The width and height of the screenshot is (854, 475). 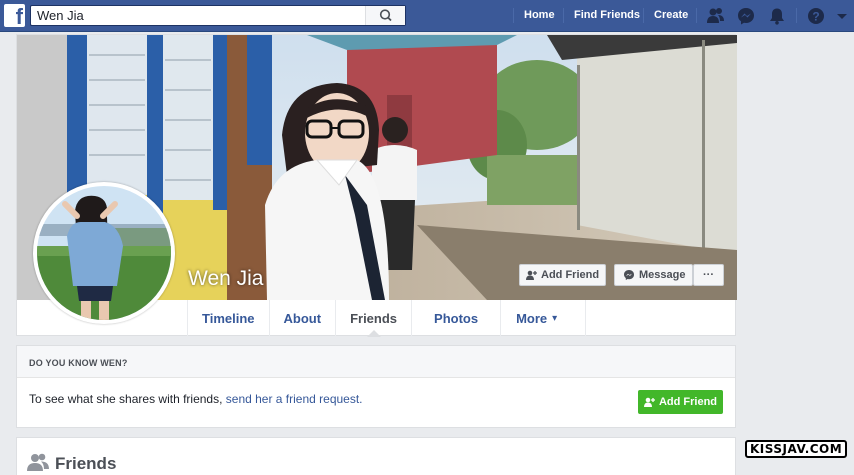 I want to click on do-you-know-header: DO YOU KNOW WEN?, so click(x=376, y=362).